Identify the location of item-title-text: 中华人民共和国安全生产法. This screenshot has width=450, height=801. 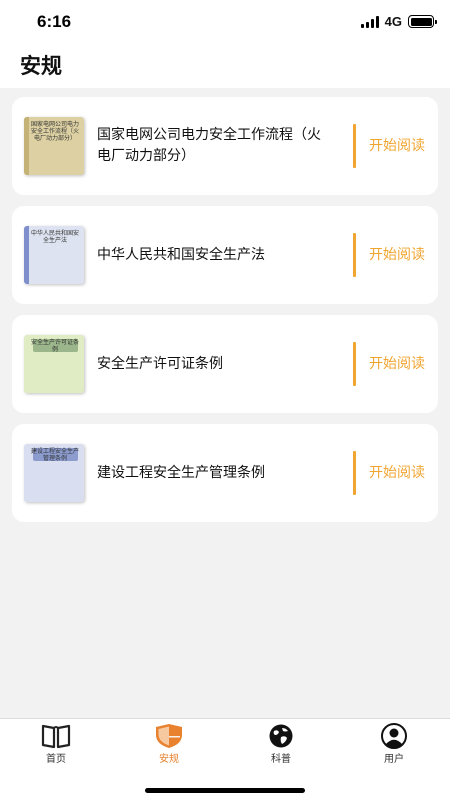
(181, 254).